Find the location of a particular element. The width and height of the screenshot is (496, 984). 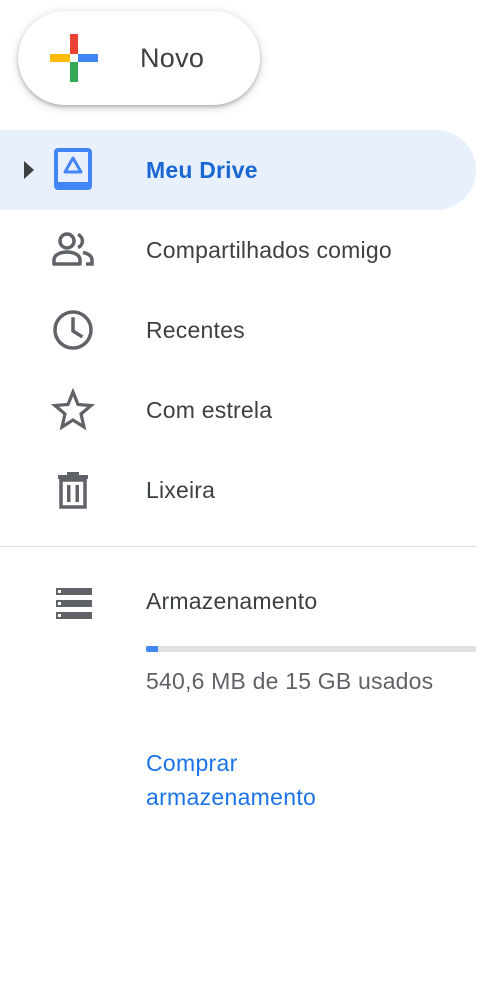

new-button: Novo is located at coordinates (139, 58).